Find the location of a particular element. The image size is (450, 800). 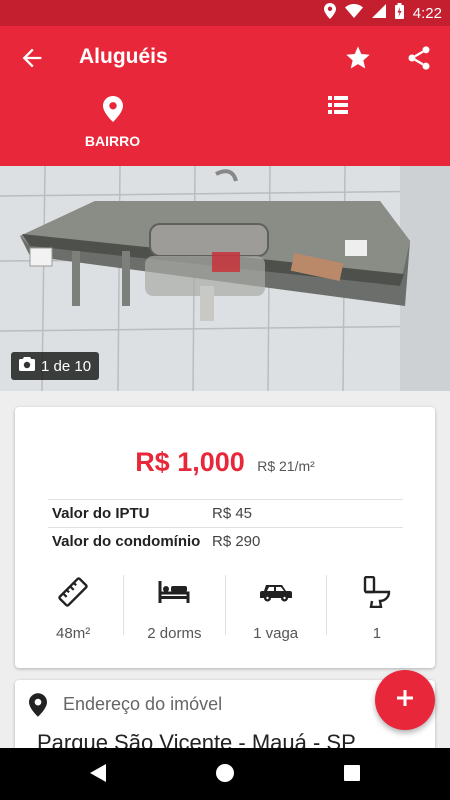

bed-icon is located at coordinates (174, 592).